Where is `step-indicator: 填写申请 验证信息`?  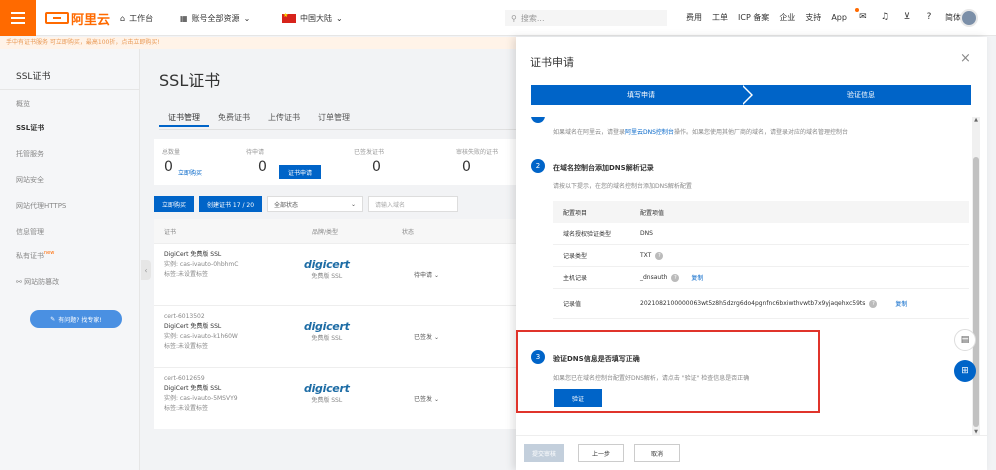
step-indicator: 填写申请 验证信息 is located at coordinates (751, 95).